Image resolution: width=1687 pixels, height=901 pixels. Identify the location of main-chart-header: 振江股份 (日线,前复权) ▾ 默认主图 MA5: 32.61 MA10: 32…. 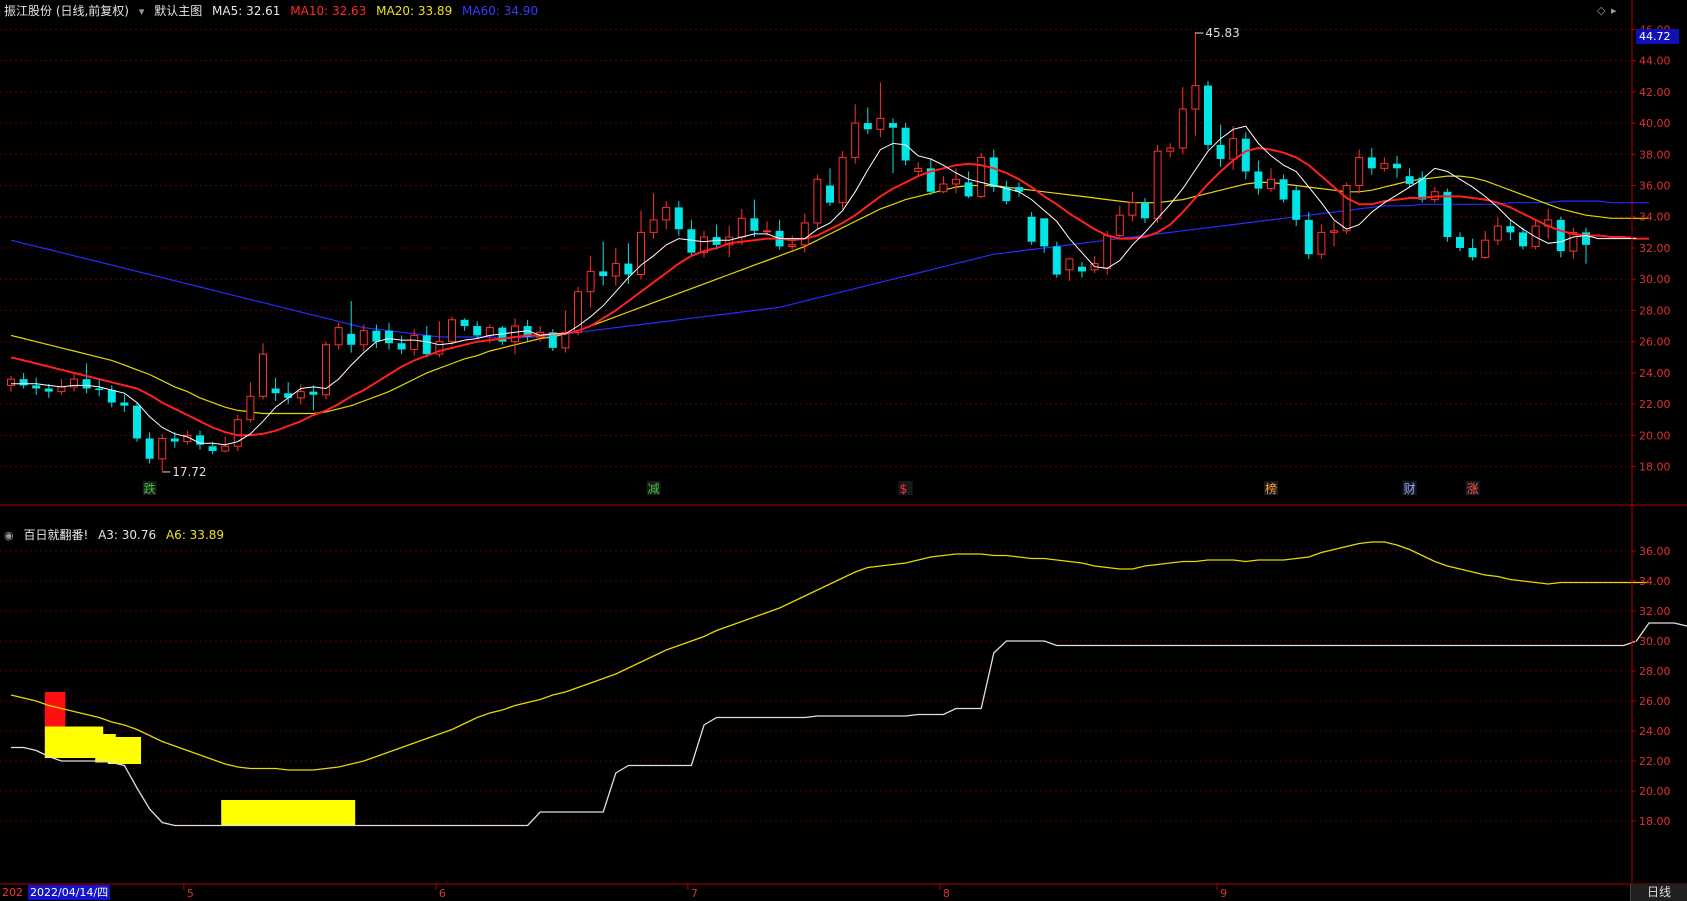
(274, 11).